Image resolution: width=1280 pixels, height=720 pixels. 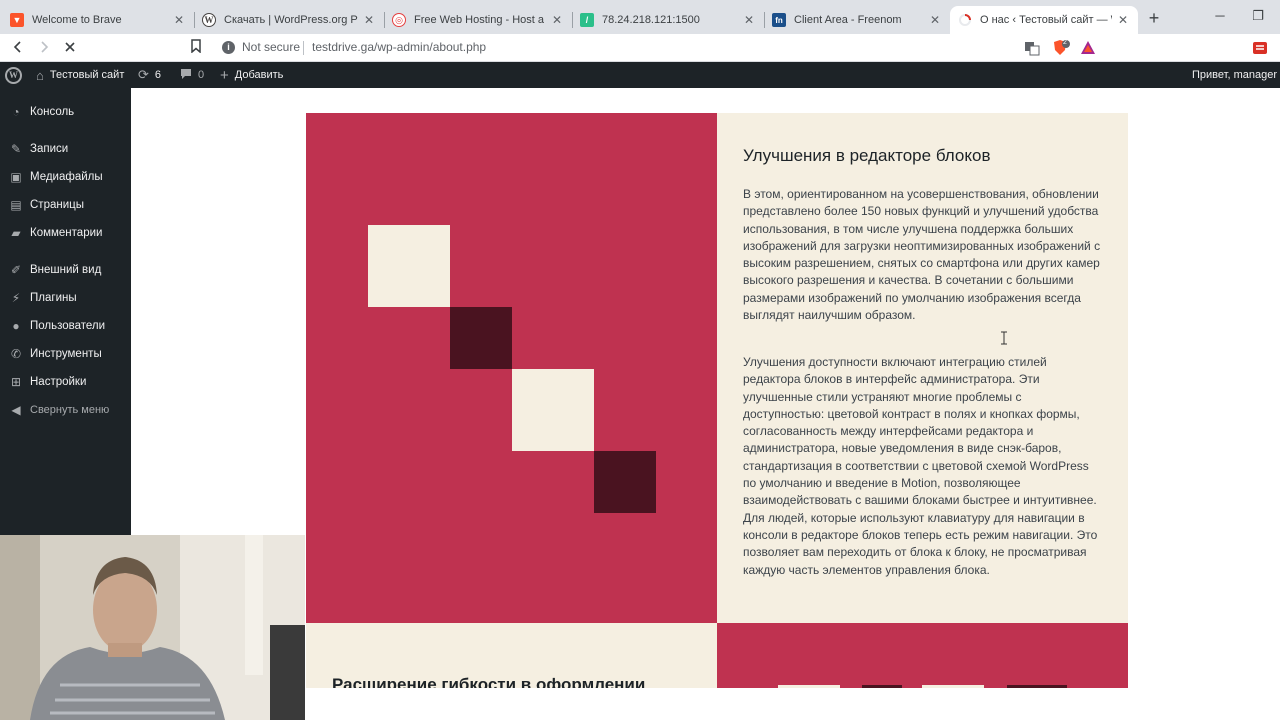 I want to click on sidebar-item-pages: ▤ Страницы, so click(x=65, y=205).